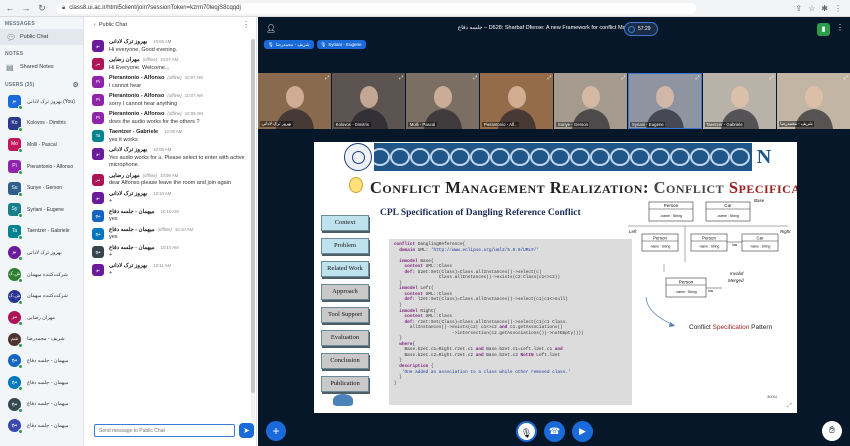 The width and height of the screenshot is (850, 446). I want to click on user-list-item: بو بهروز ترک لادانی, so click(41, 253).